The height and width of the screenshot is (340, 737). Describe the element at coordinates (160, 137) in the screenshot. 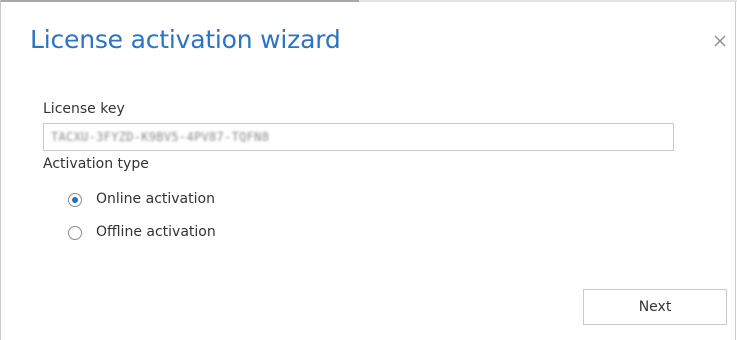

I see `license-key-value: TACXU-3FYZD-K9BV5-4PV87-TQFN8` at that location.